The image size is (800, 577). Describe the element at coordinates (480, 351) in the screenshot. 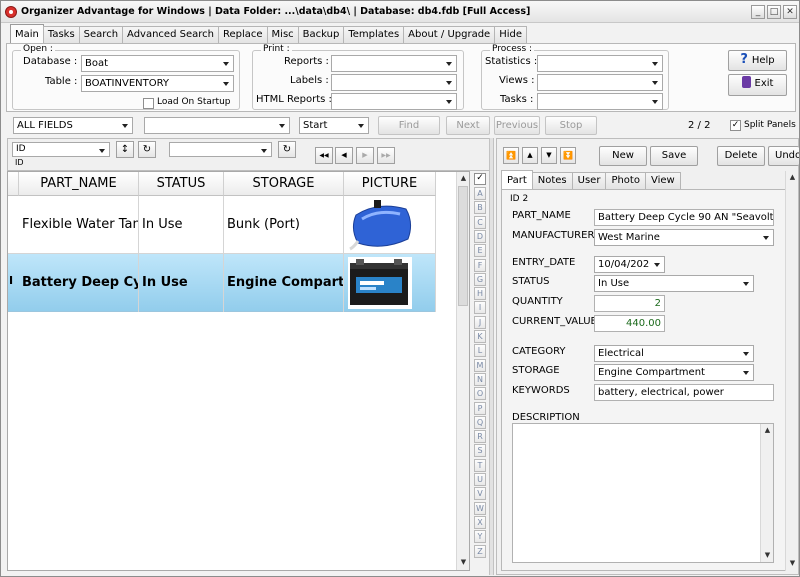

I see `alpha-filter-l: L` at that location.